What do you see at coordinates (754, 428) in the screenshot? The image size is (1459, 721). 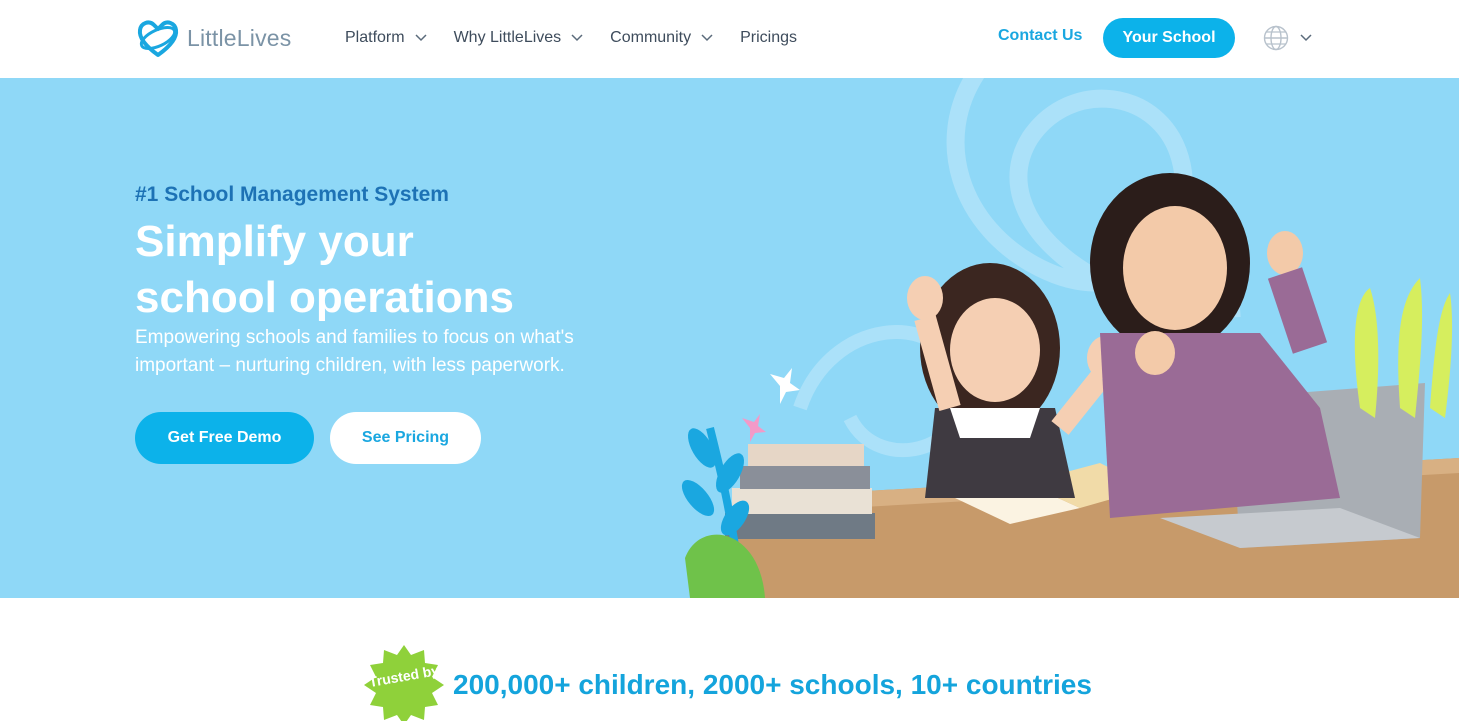 I see `pink-butterfly` at bounding box center [754, 428].